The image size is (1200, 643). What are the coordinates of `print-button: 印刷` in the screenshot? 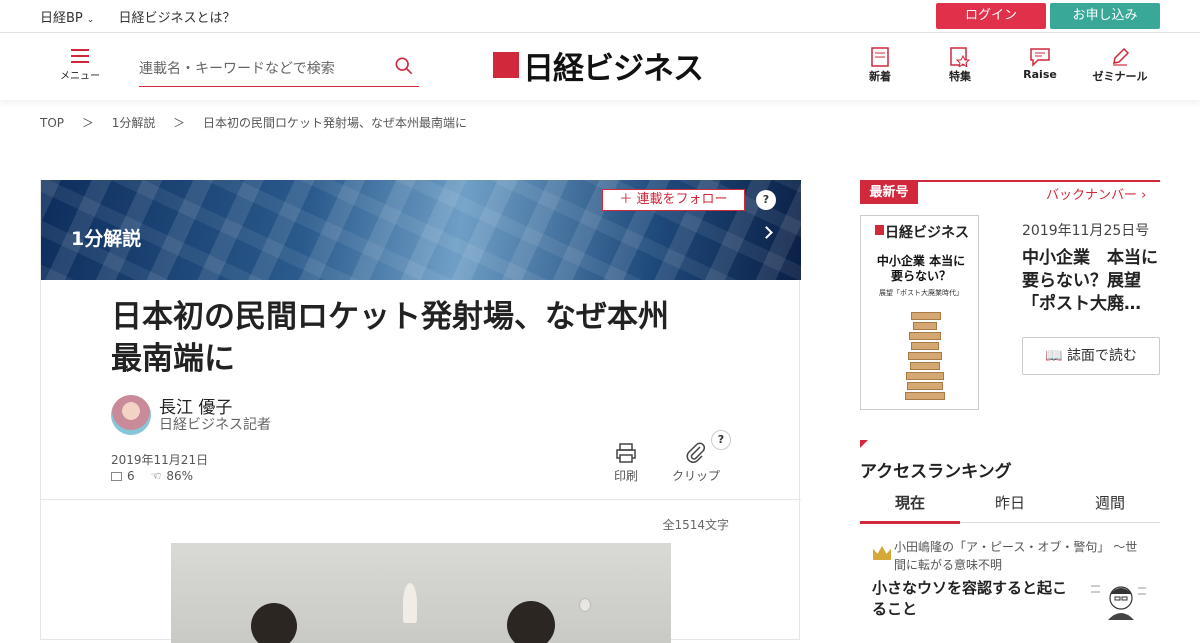 It's located at (626, 463).